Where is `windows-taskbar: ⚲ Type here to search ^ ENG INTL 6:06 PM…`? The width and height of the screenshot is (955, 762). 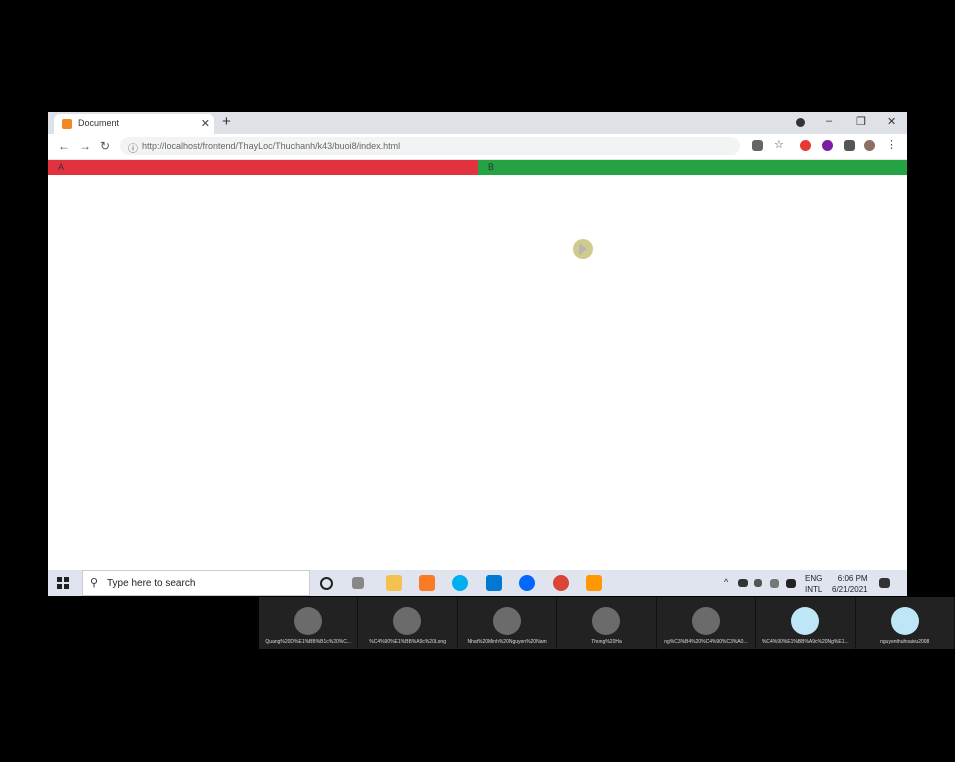
windows-taskbar: ⚲ Type here to search ^ ENG INTL 6:06 PM… is located at coordinates (477, 583).